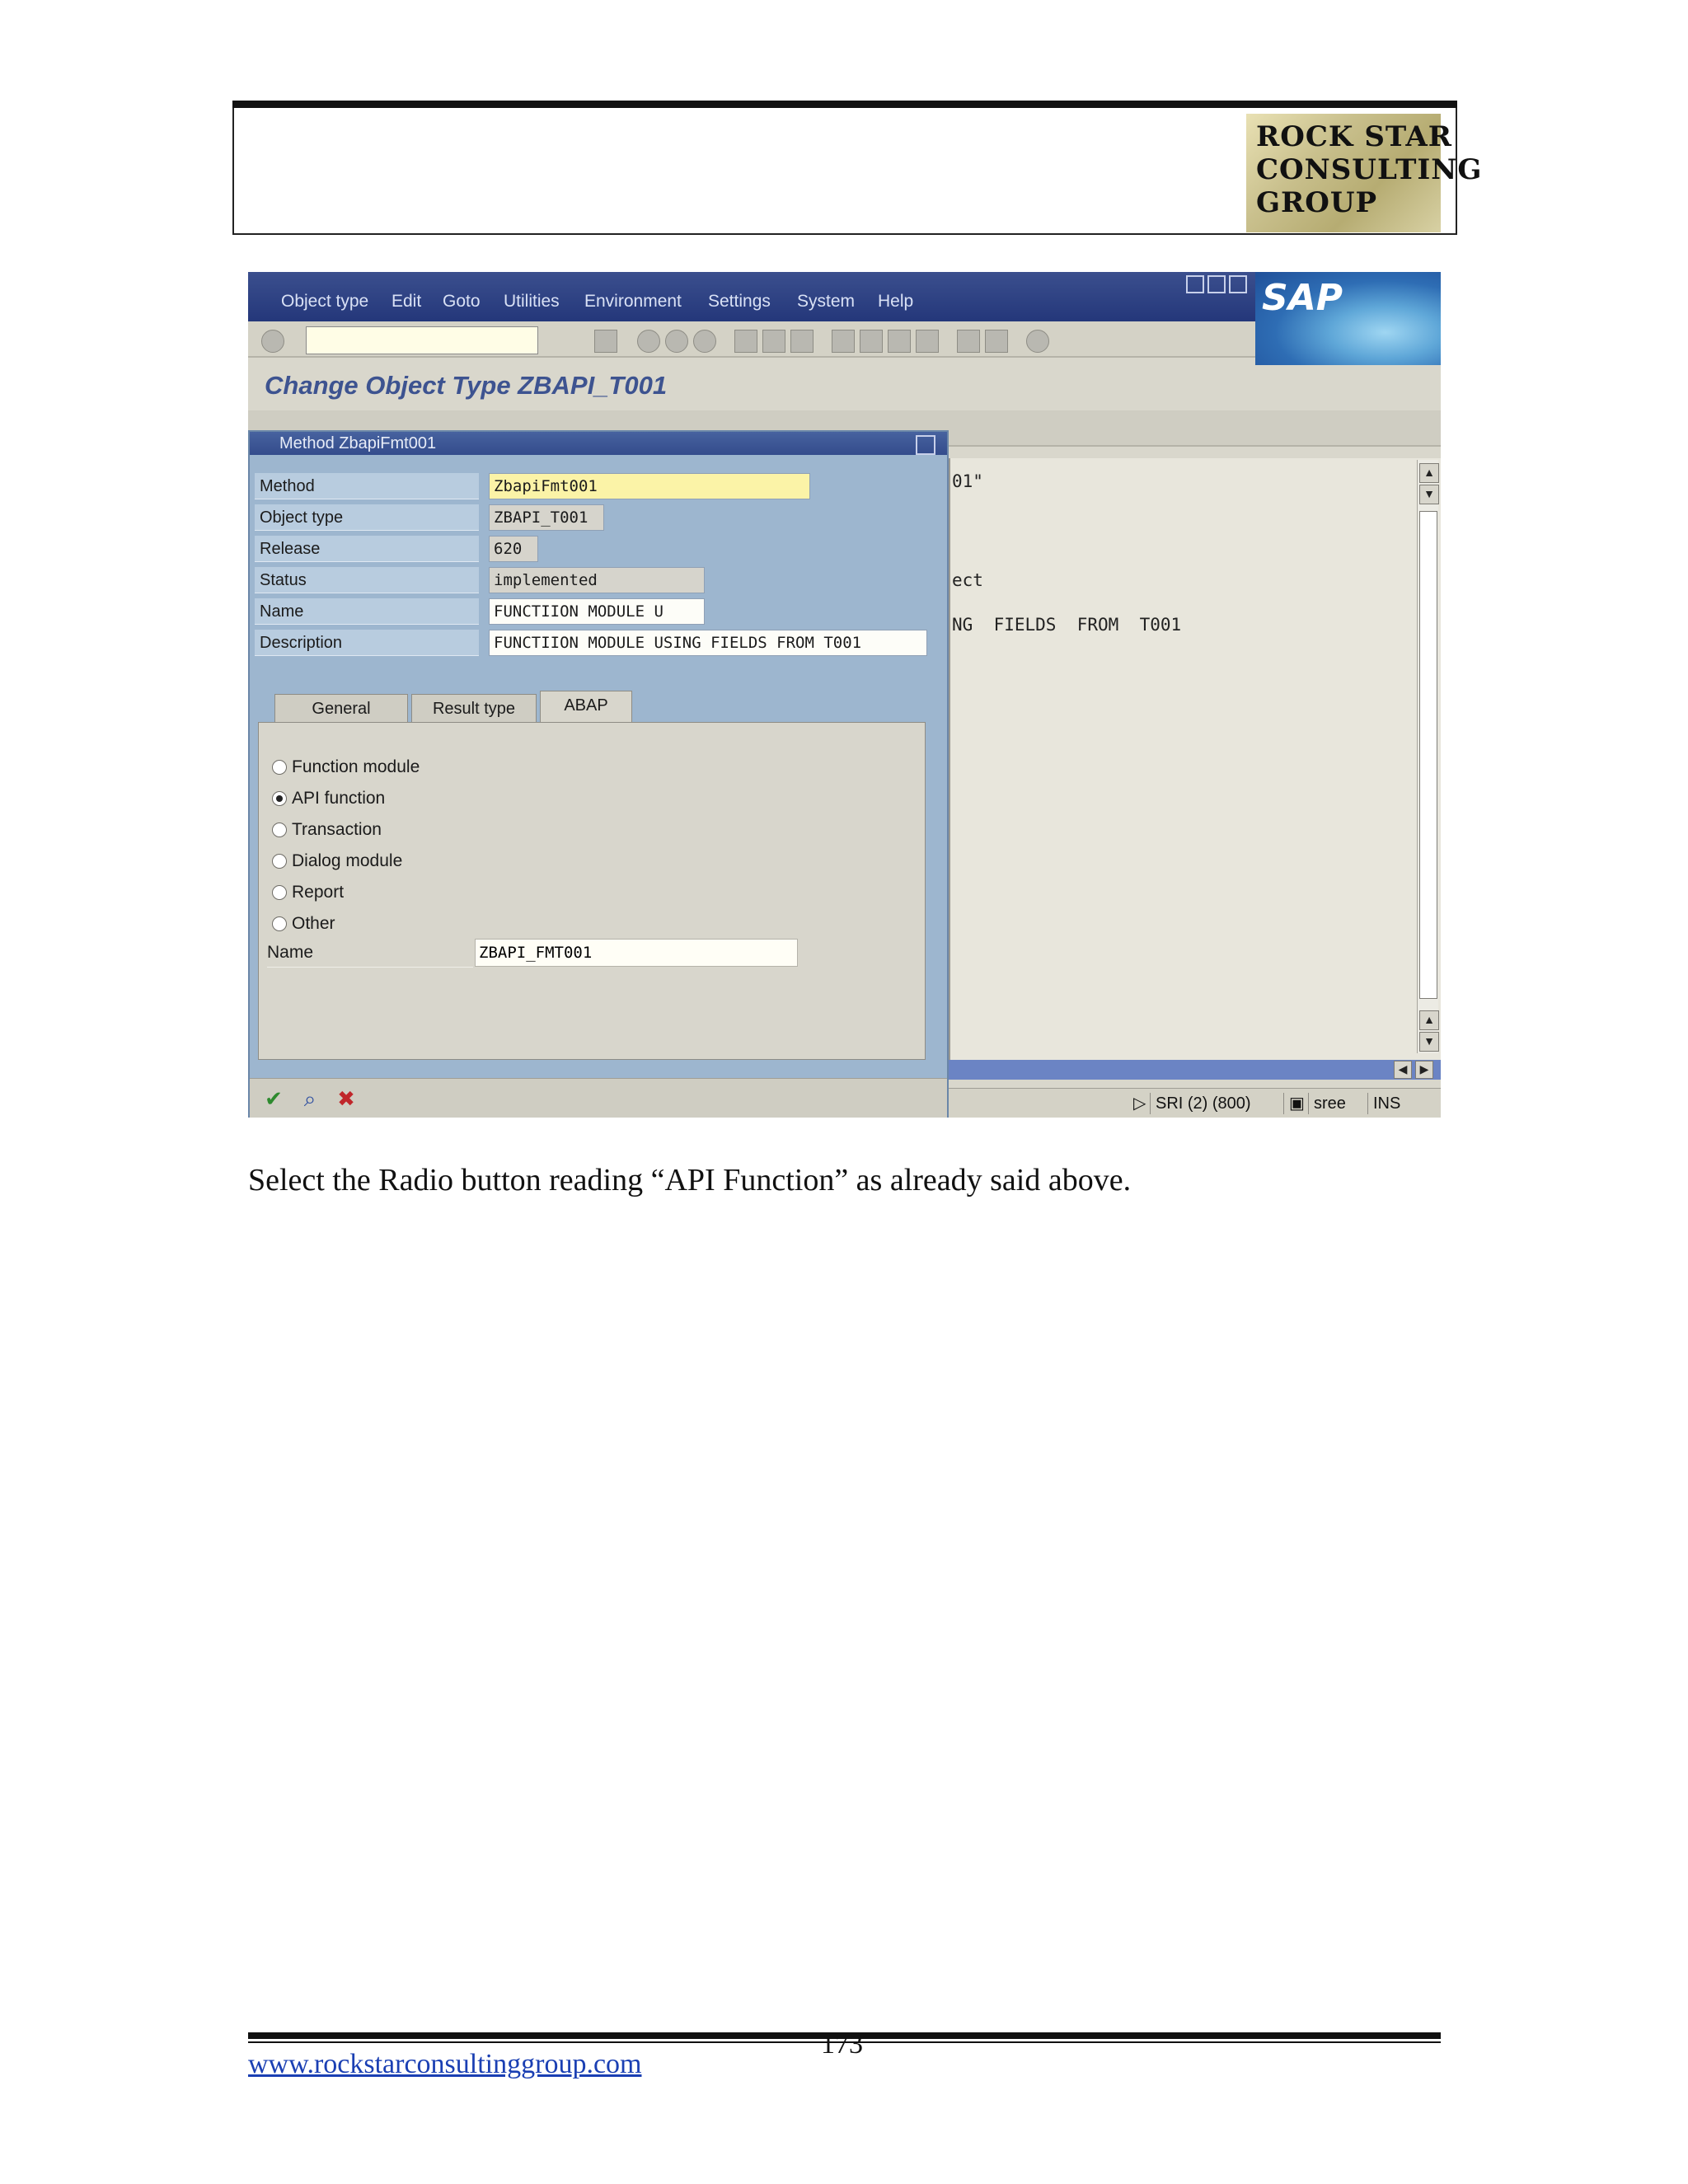 The image size is (1688, 2184). What do you see at coordinates (871, 341) in the screenshot?
I see `previous-page-icon` at bounding box center [871, 341].